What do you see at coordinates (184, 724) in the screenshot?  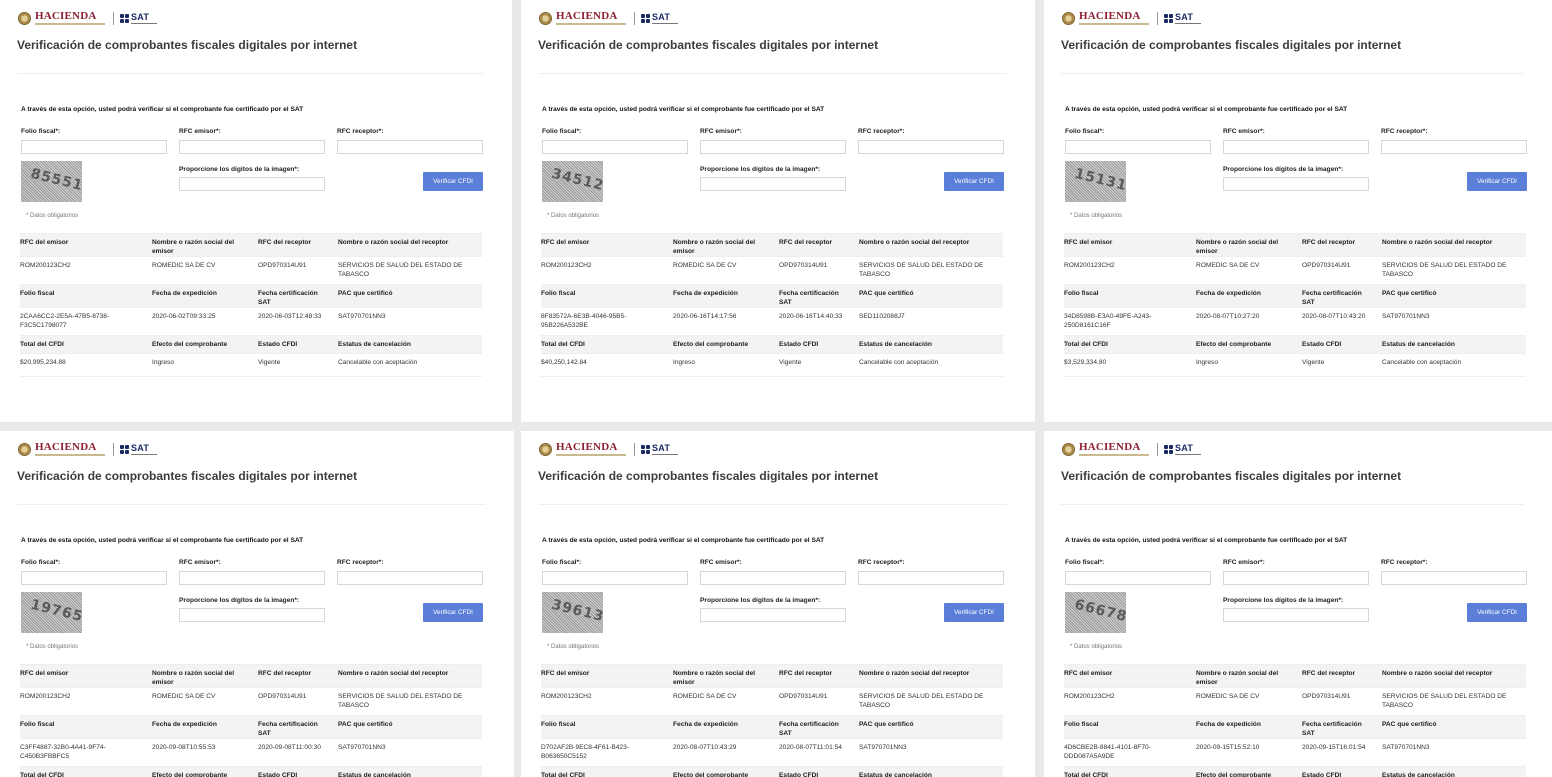 I see `col-header-fecha-expedicion: Fecha de expedición` at bounding box center [184, 724].